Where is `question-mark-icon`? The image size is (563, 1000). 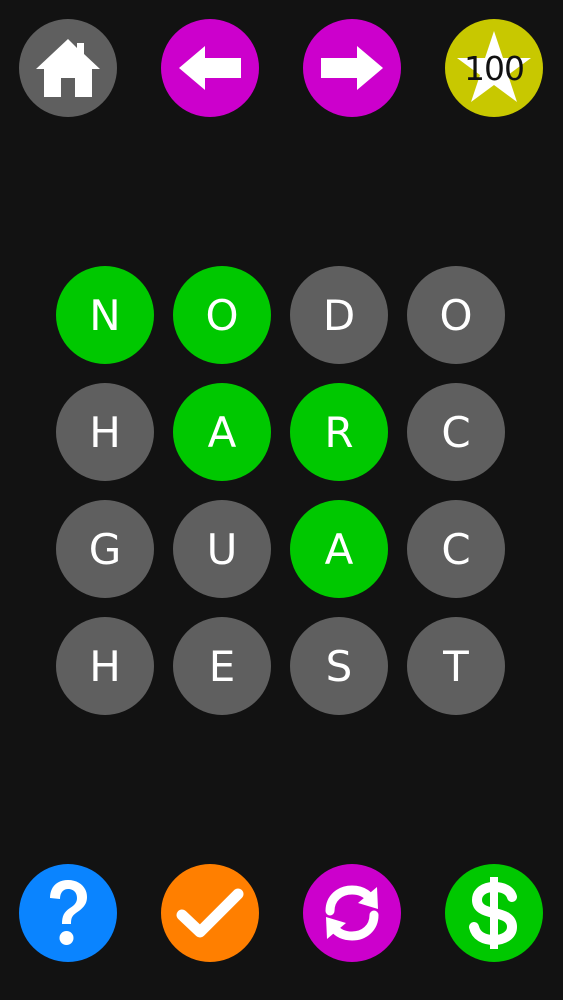
question-mark-icon is located at coordinates (68, 912).